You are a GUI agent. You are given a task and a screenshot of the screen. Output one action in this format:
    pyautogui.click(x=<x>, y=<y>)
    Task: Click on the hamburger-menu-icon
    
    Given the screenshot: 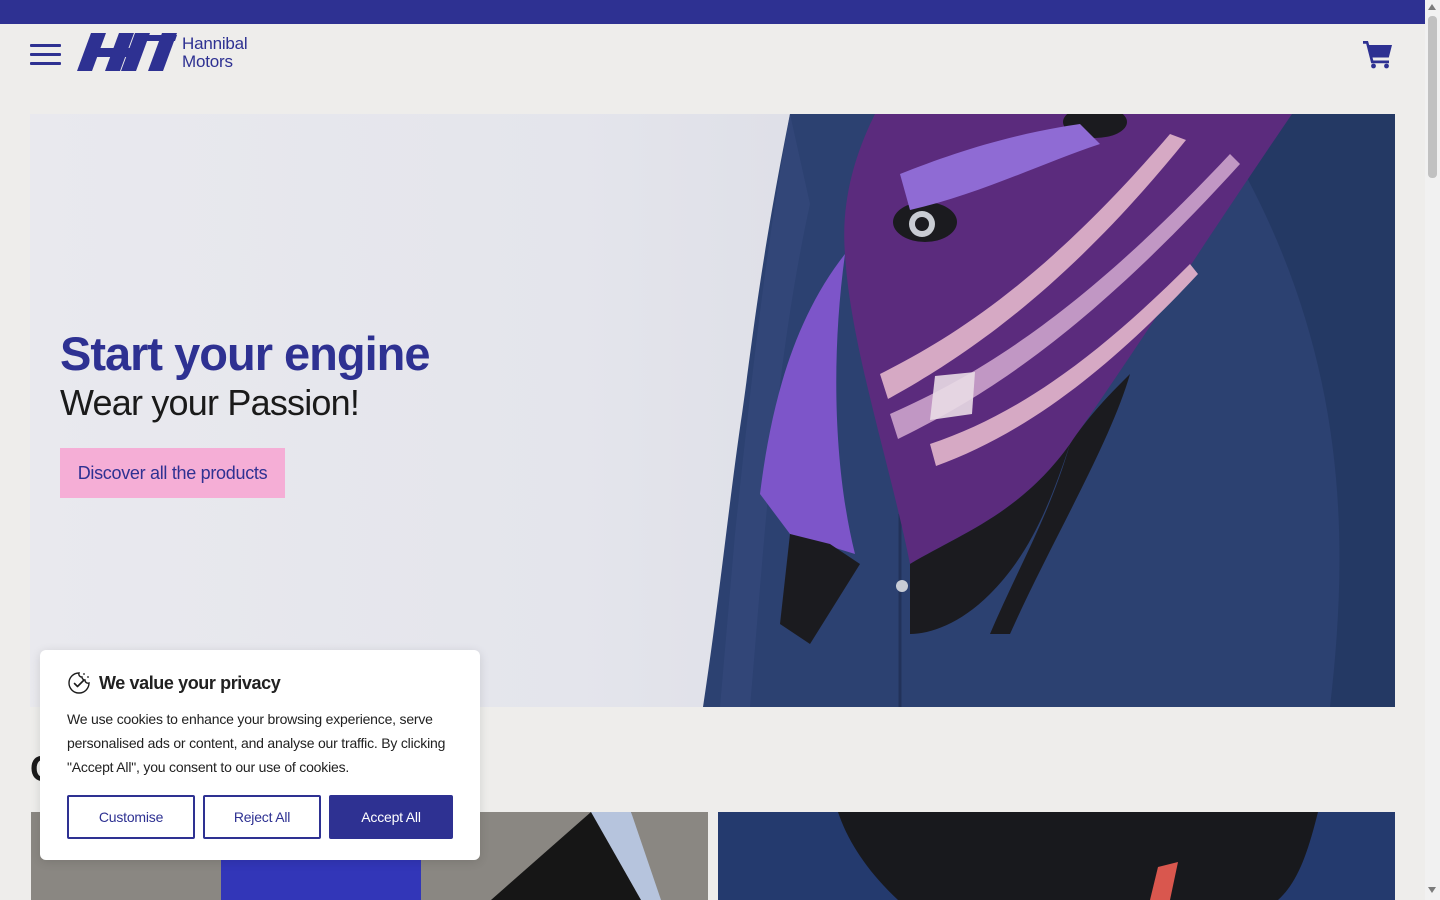 What is the action you would take?
    pyautogui.click(x=46, y=55)
    